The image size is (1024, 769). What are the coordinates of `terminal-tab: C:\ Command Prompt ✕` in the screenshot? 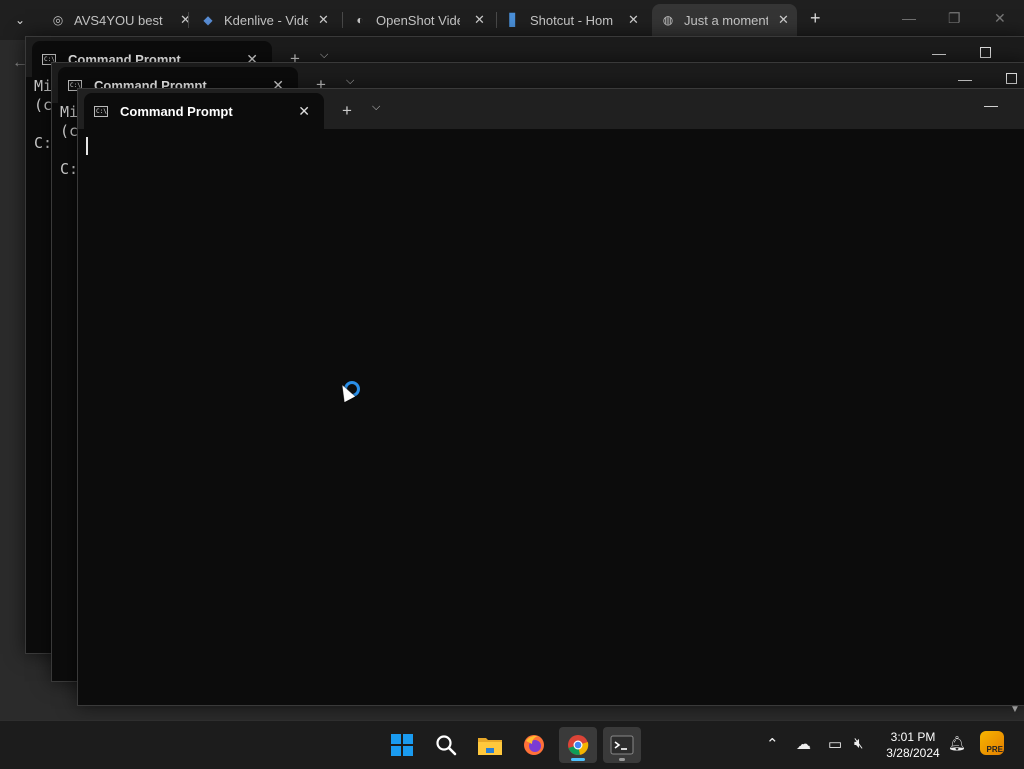 It's located at (204, 111).